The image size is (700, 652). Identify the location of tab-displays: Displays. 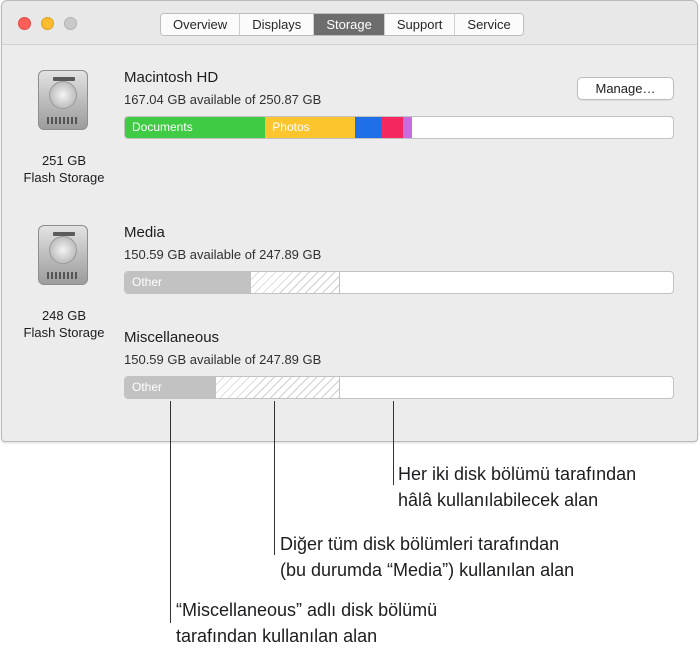
(277, 24).